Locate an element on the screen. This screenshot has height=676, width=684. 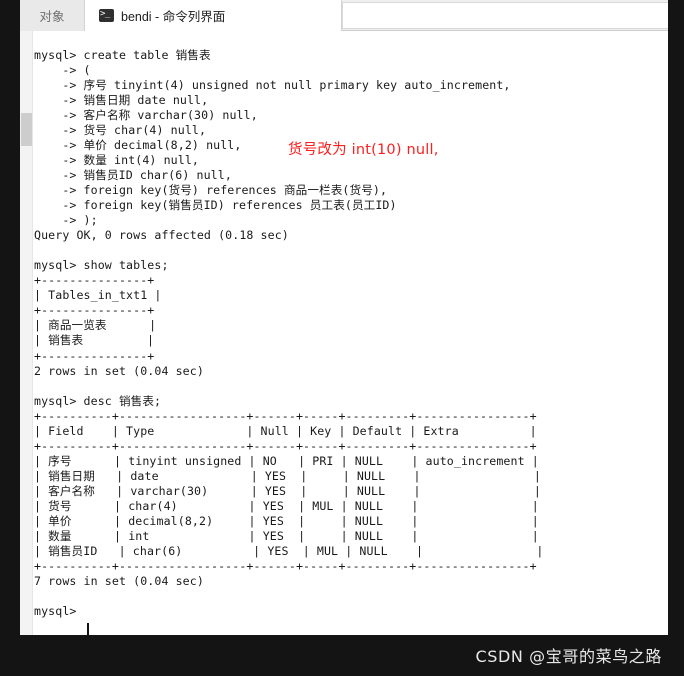
tab-object: 对象 is located at coordinates (52, 15).